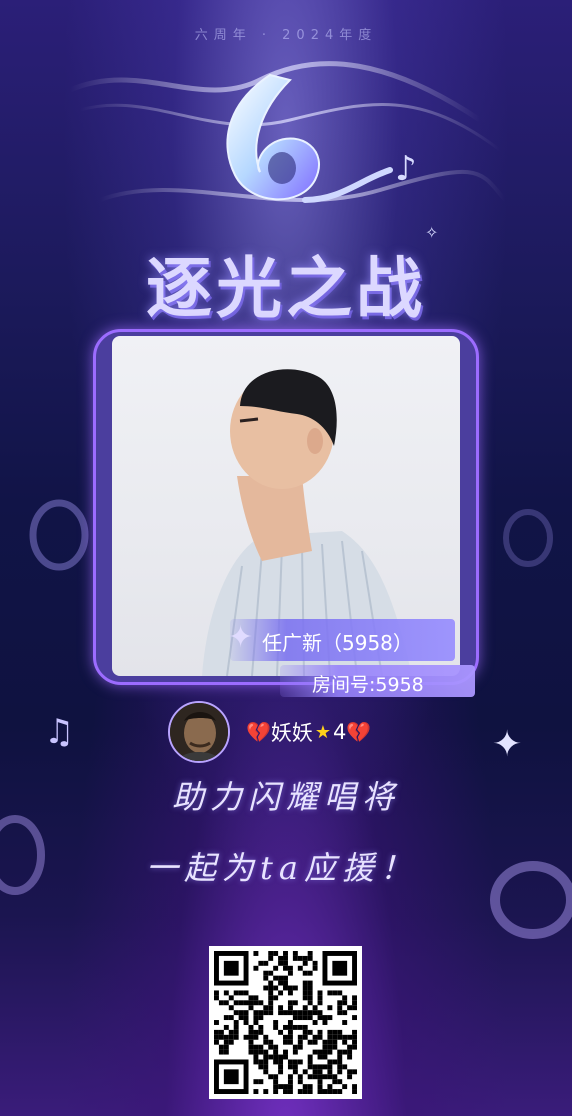 Image resolution: width=572 pixels, height=1116 pixels. What do you see at coordinates (368, 685) in the screenshot?
I see `room-number: 房间号:5958` at bounding box center [368, 685].